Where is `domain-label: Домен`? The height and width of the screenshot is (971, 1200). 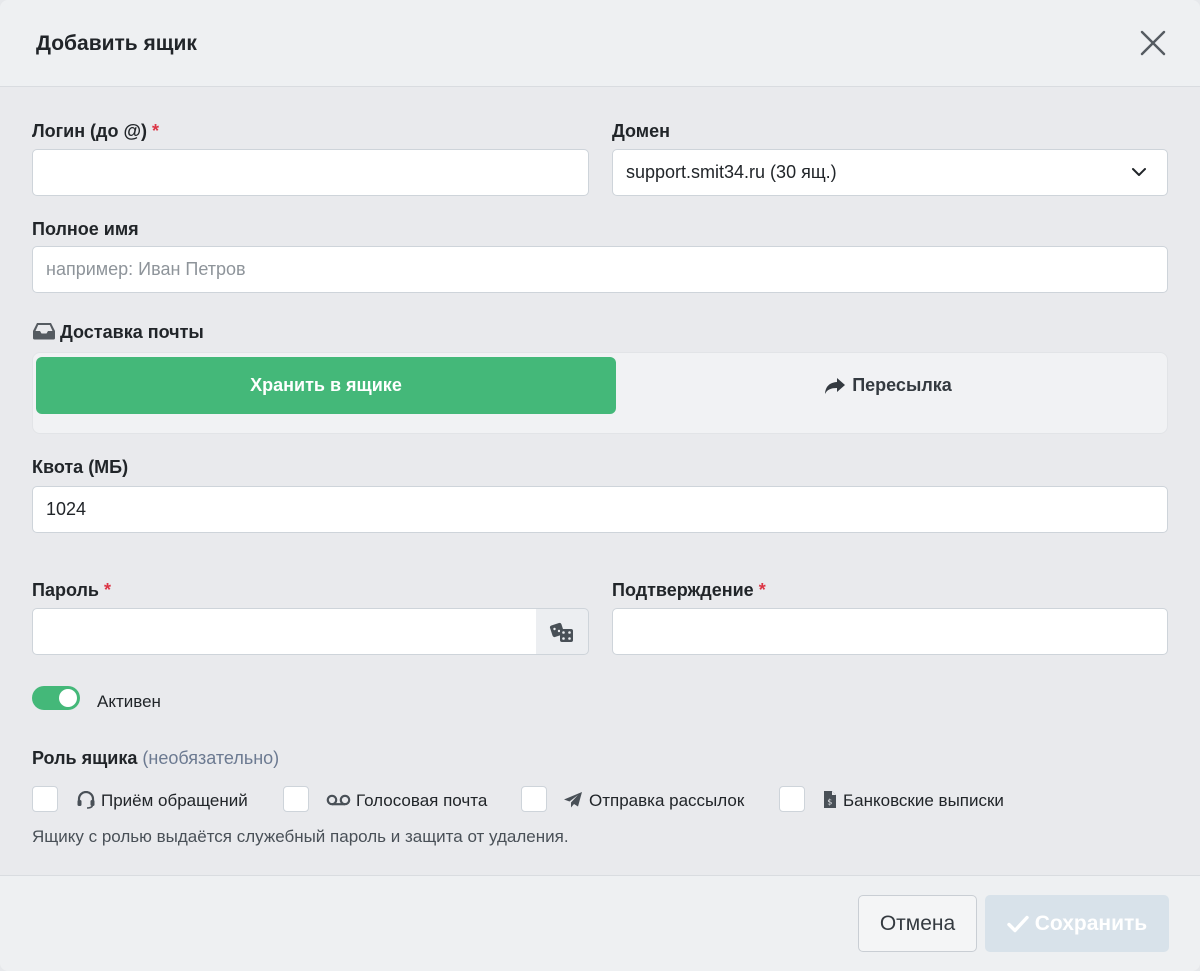 domain-label: Домен is located at coordinates (641, 131).